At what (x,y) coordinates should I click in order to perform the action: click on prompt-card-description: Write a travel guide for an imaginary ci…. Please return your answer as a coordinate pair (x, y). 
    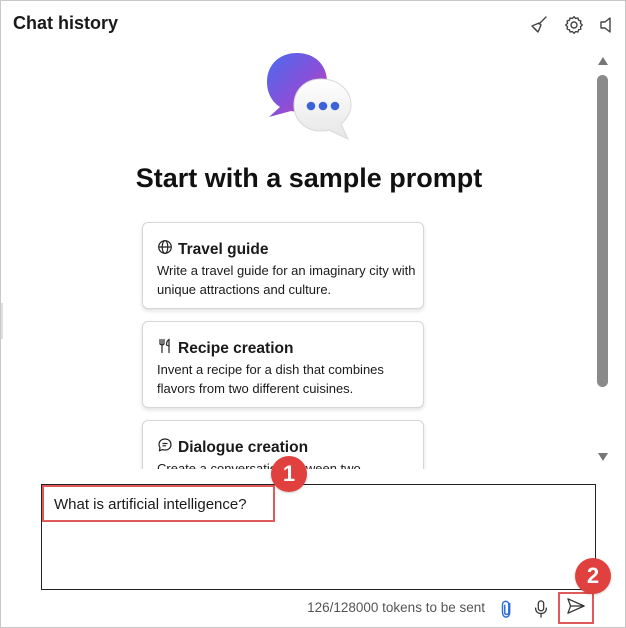
    Looking at the image, I should click on (286, 280).